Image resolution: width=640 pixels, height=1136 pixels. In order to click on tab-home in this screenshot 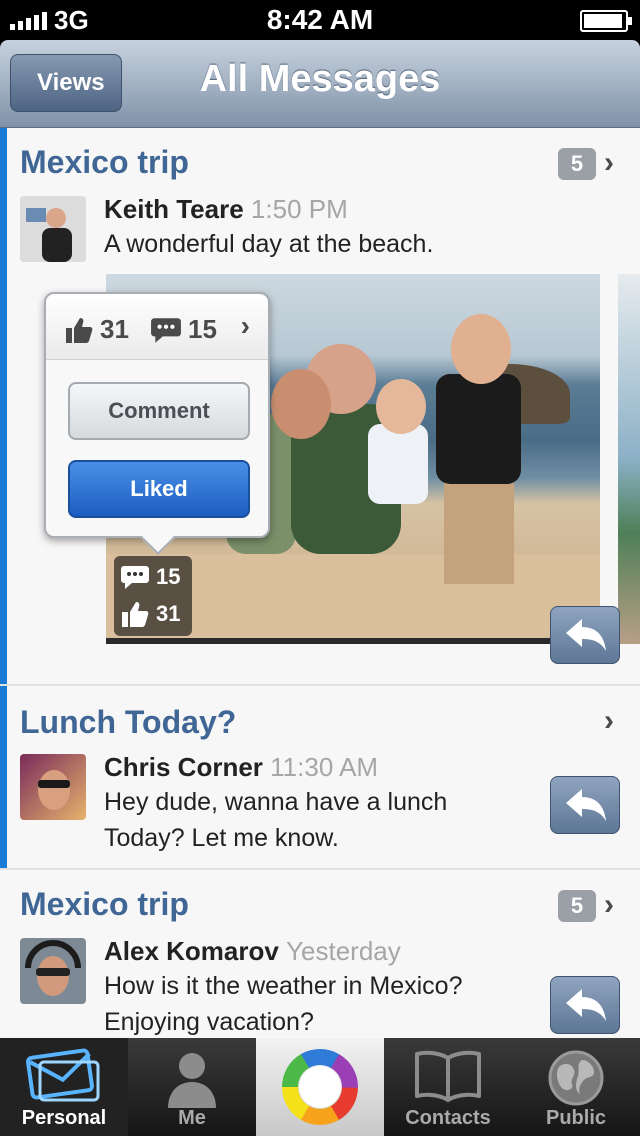, I will do `click(320, 1087)`.